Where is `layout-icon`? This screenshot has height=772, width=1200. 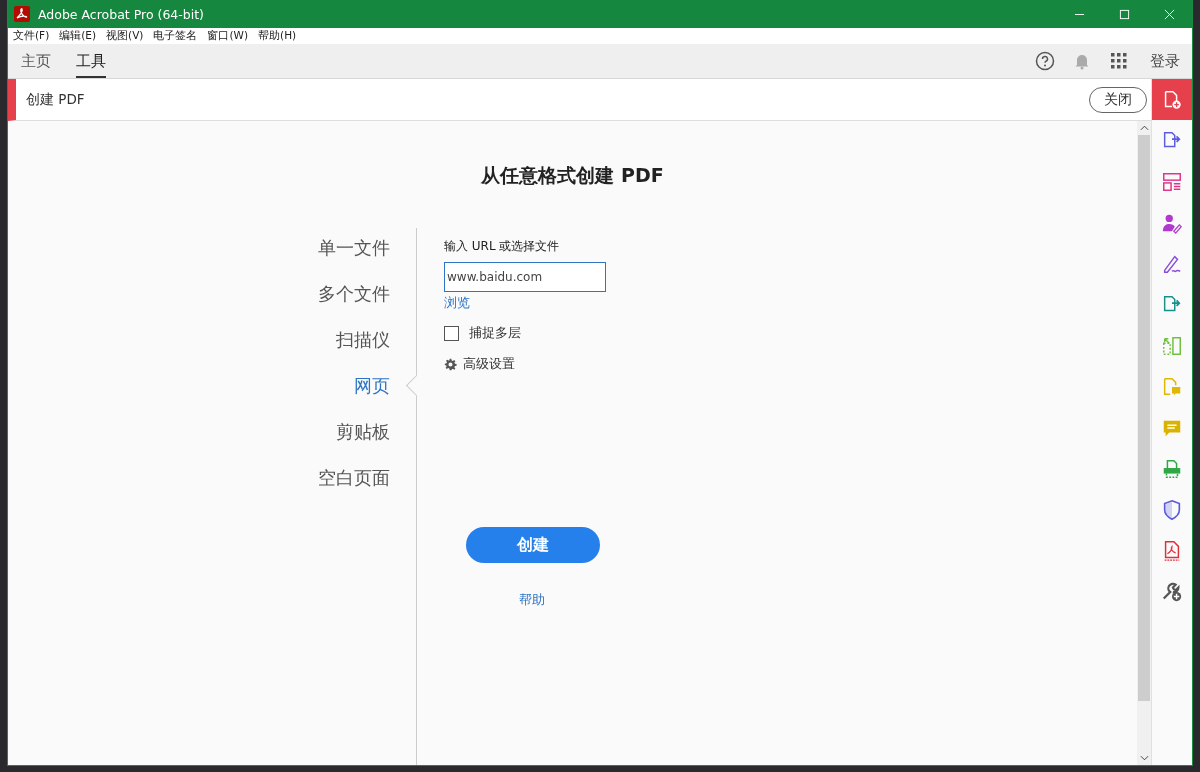
layout-icon is located at coordinates (1172, 181).